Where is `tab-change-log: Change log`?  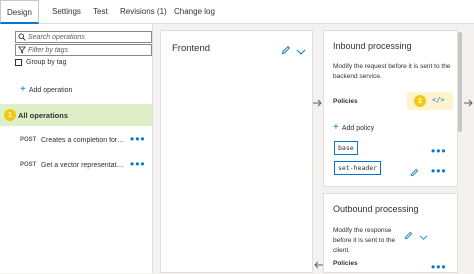
tab-change-log: Change log is located at coordinates (194, 11).